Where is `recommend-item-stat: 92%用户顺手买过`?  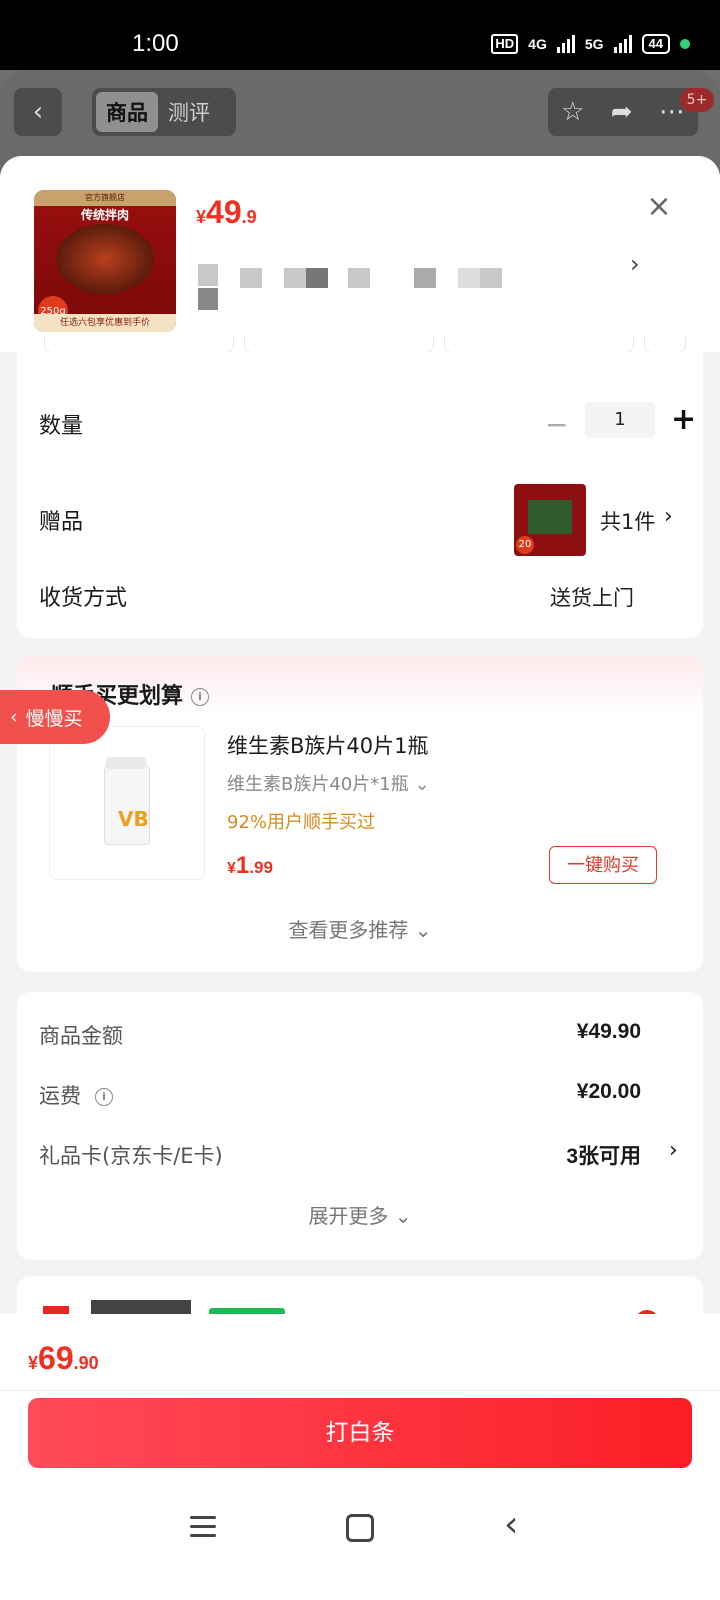
recommend-item-stat: 92%用户顺手买过 is located at coordinates (301, 822).